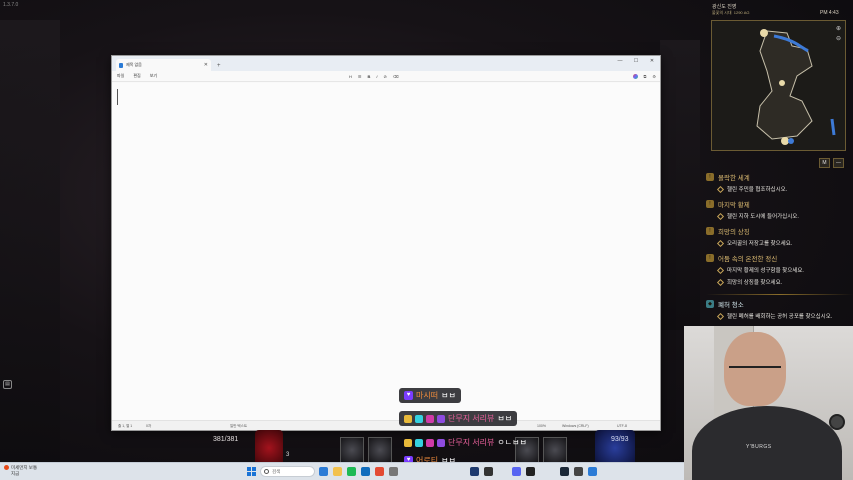 The image size is (853, 480). Describe the element at coordinates (6, 468) in the screenshot. I see `air-quality-icon` at that location.